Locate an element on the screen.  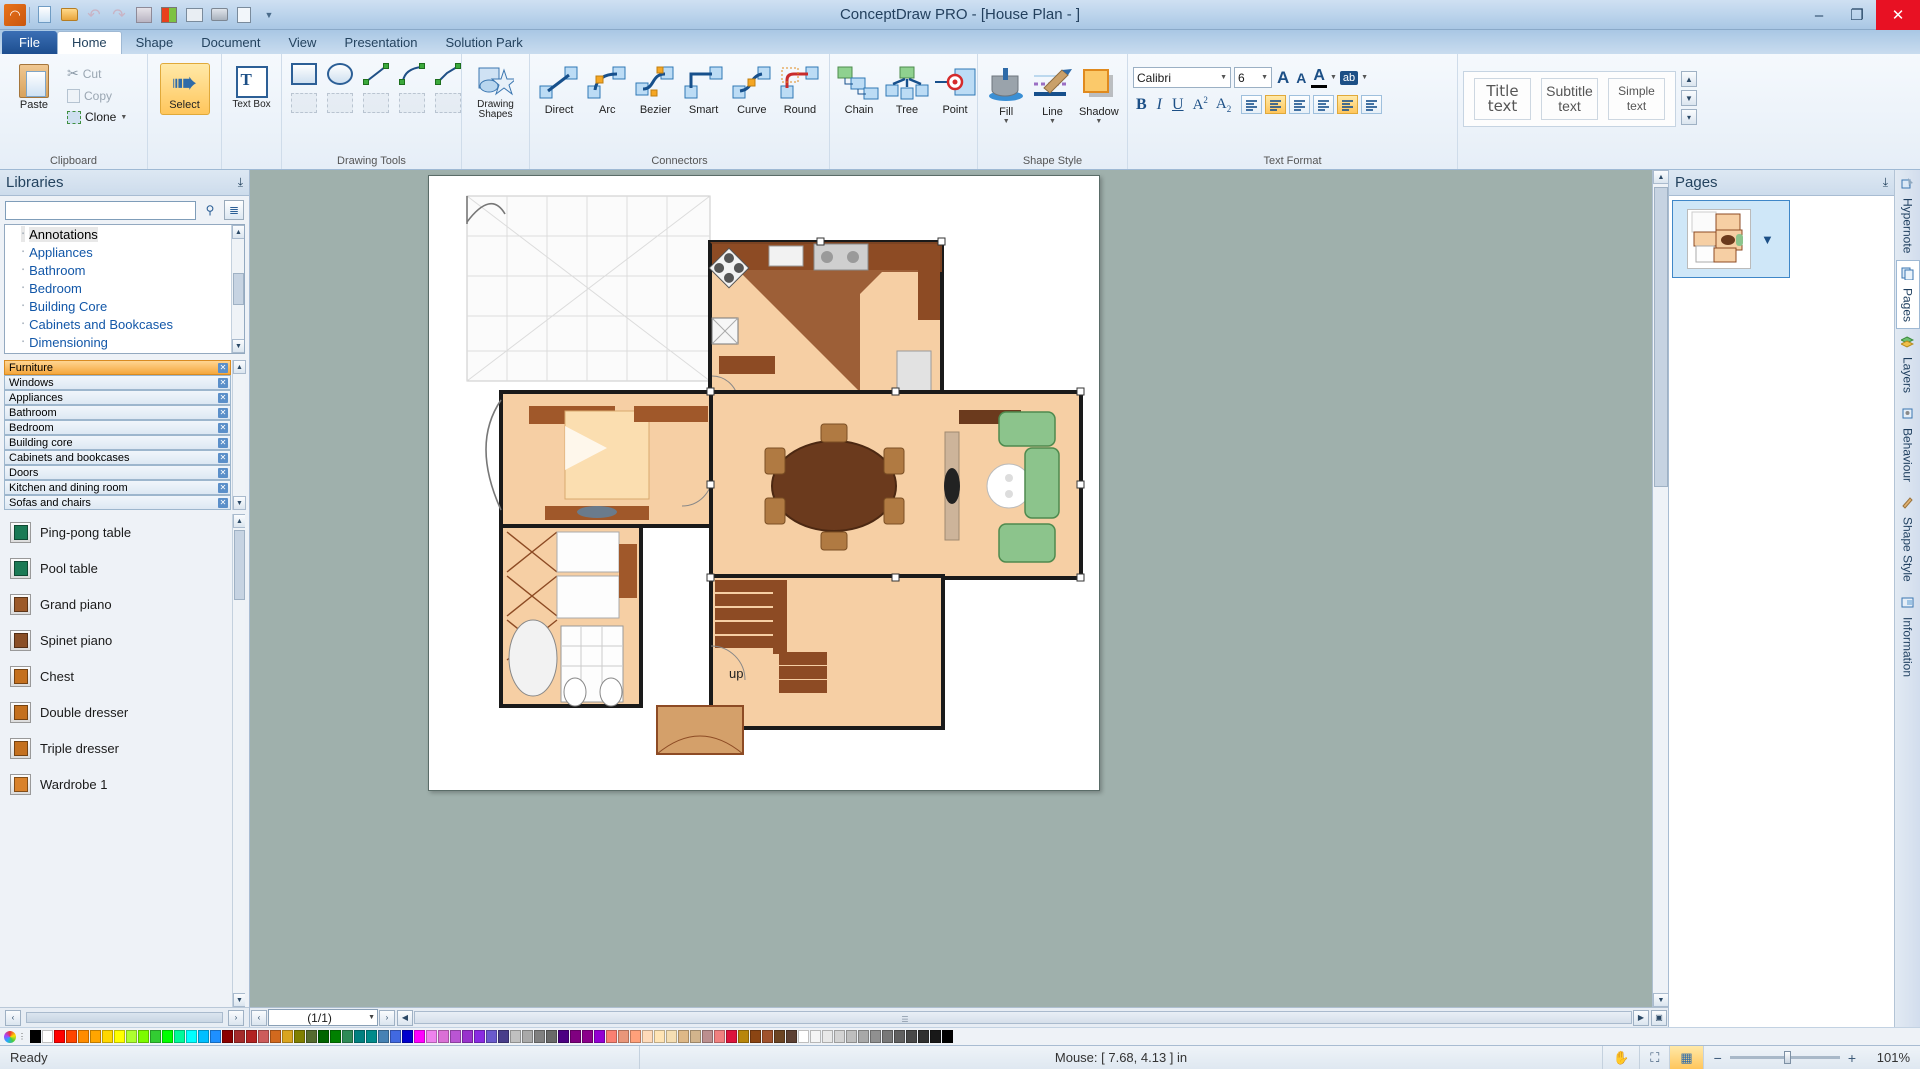
open-folder-icon is located at coordinates (69, 15).